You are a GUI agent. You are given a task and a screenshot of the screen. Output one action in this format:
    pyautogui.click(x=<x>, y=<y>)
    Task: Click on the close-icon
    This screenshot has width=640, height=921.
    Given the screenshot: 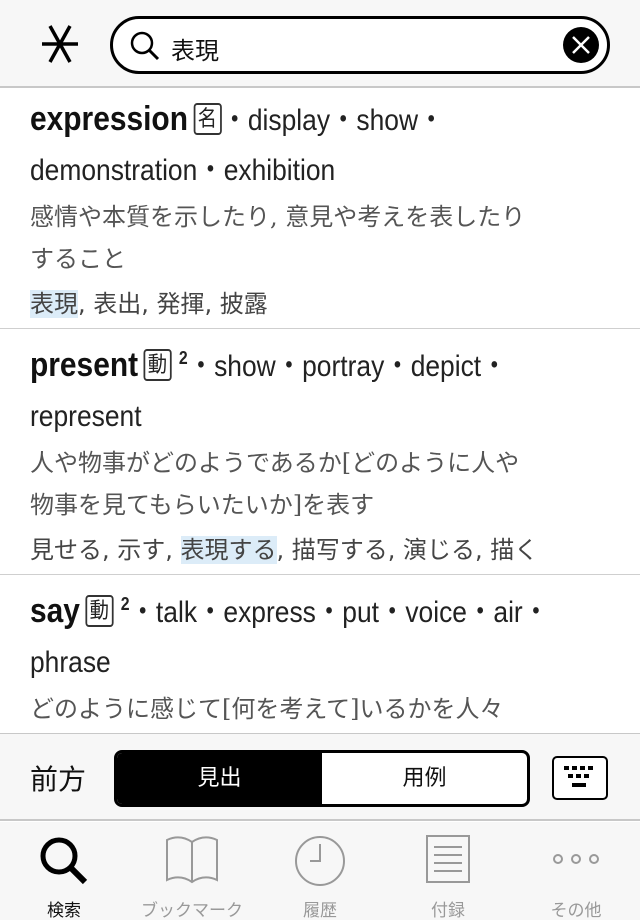 What is the action you would take?
    pyautogui.click(x=581, y=45)
    